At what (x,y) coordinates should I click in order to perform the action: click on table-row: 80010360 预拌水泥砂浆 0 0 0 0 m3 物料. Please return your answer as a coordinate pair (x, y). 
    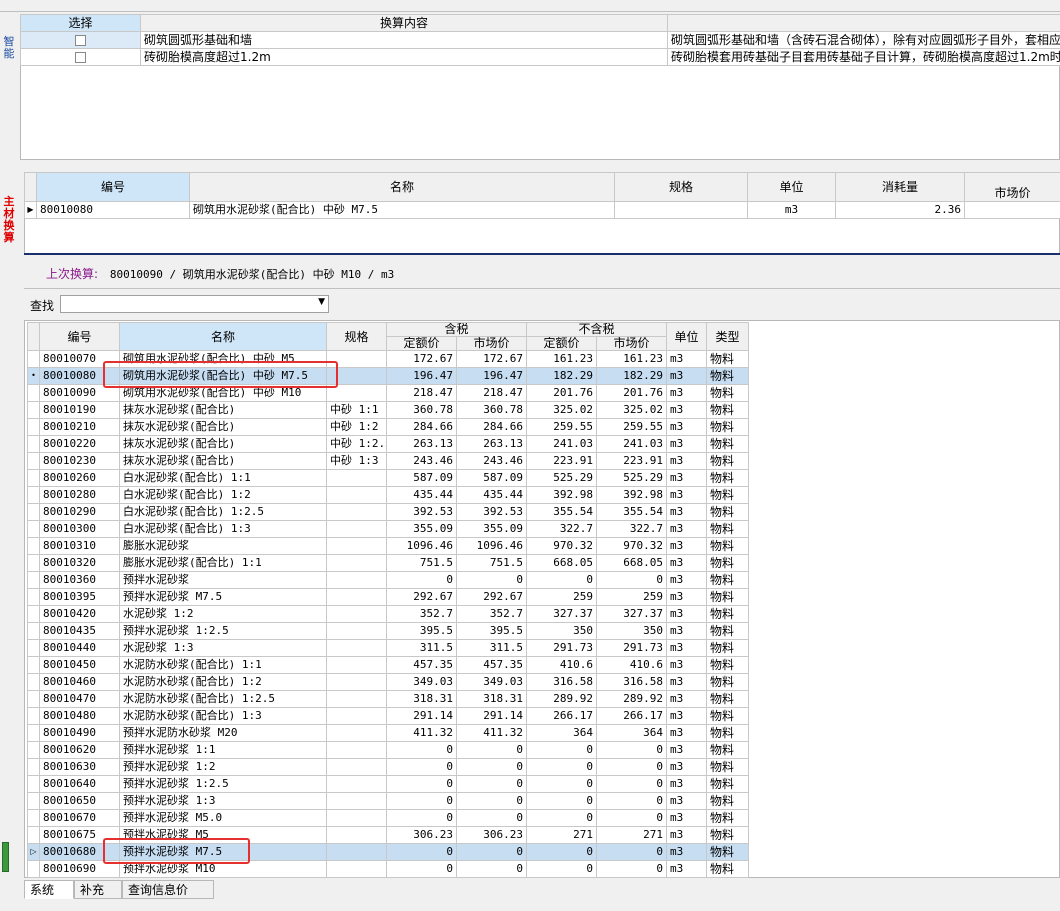
    Looking at the image, I should click on (388, 580).